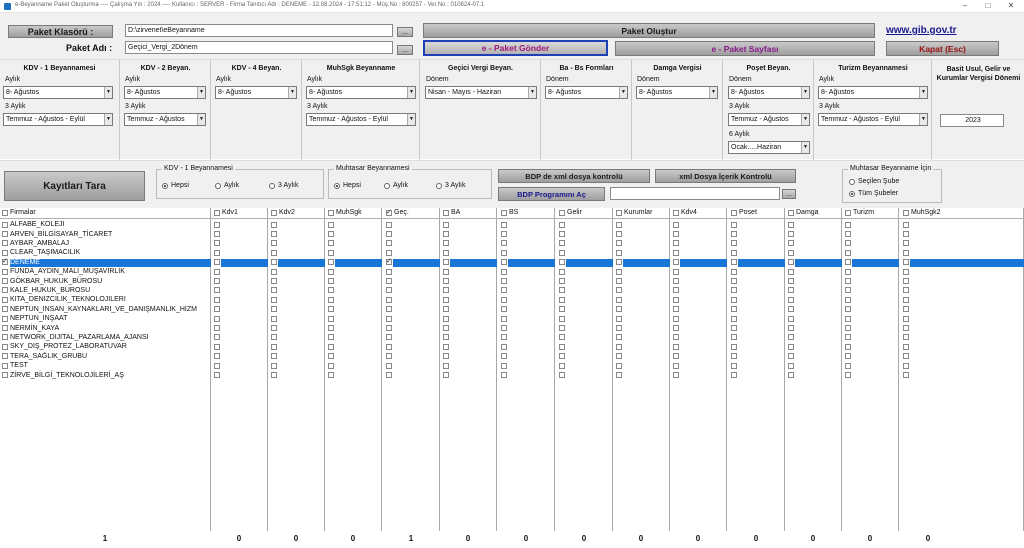 This screenshot has height=548, width=1024. Describe the element at coordinates (695, 193) in the screenshot. I see `bdp-path-field` at that location.